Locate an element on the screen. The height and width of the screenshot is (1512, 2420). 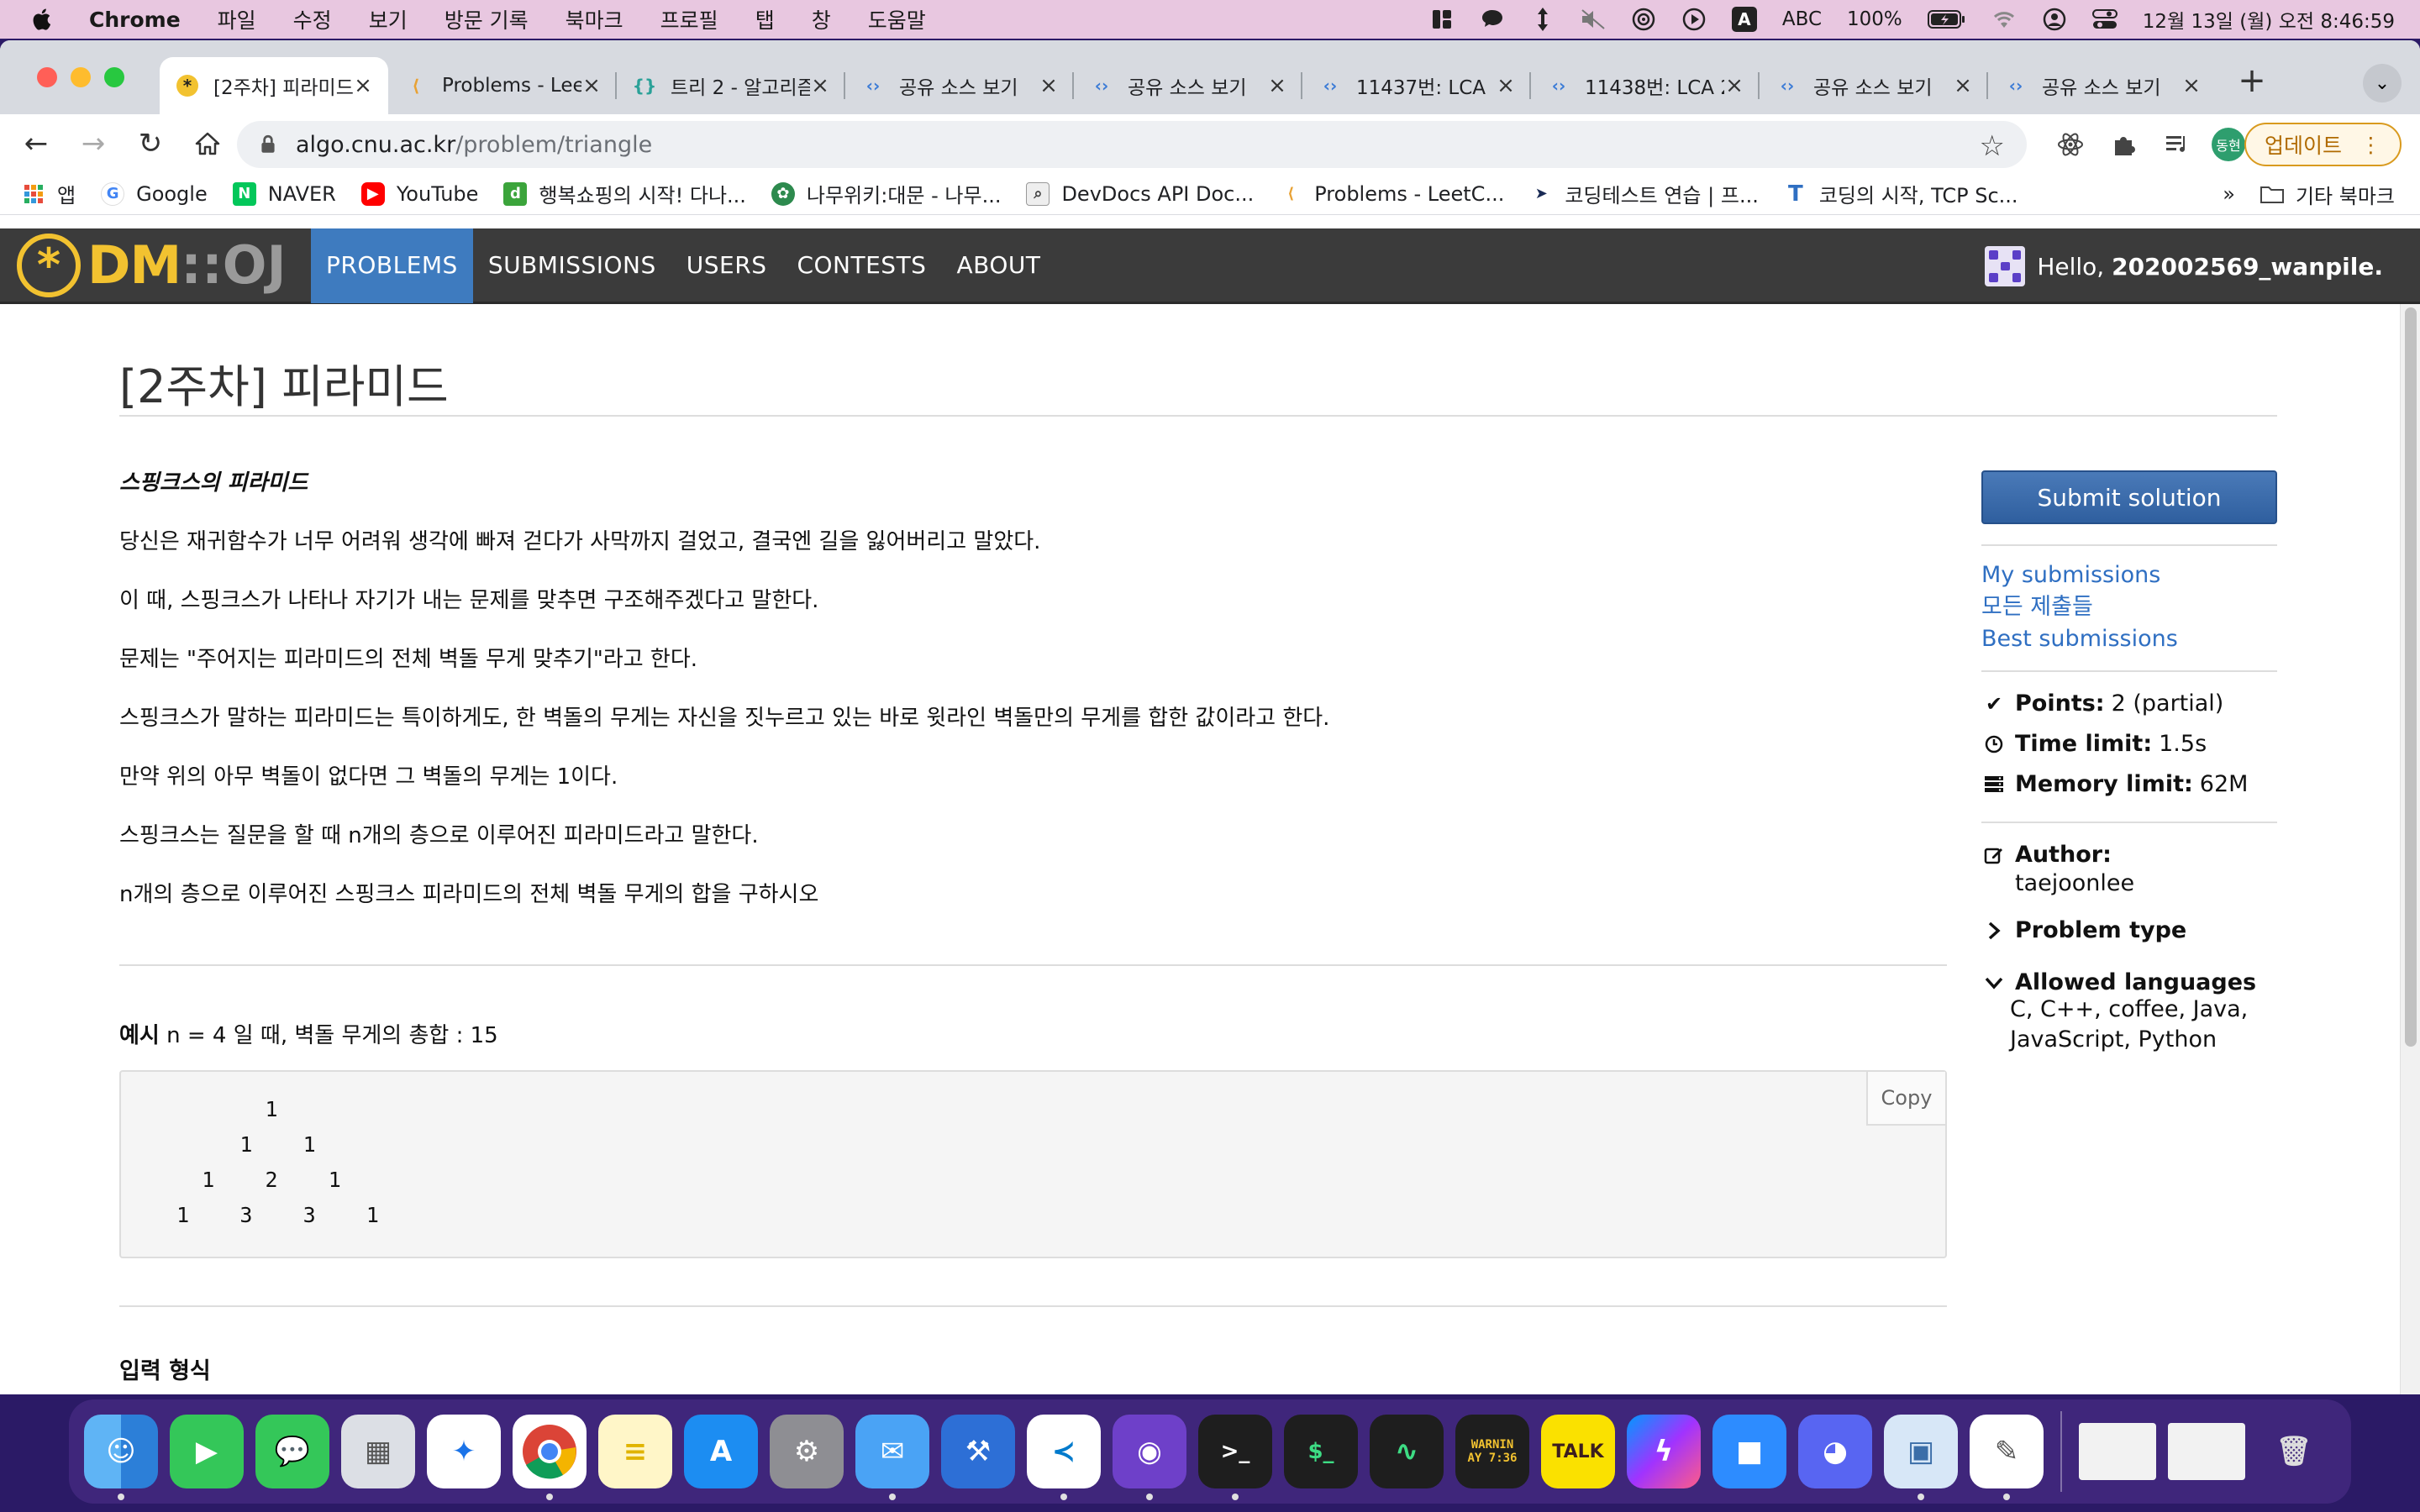
menu-help: 도움말 is located at coordinates (897, 19).